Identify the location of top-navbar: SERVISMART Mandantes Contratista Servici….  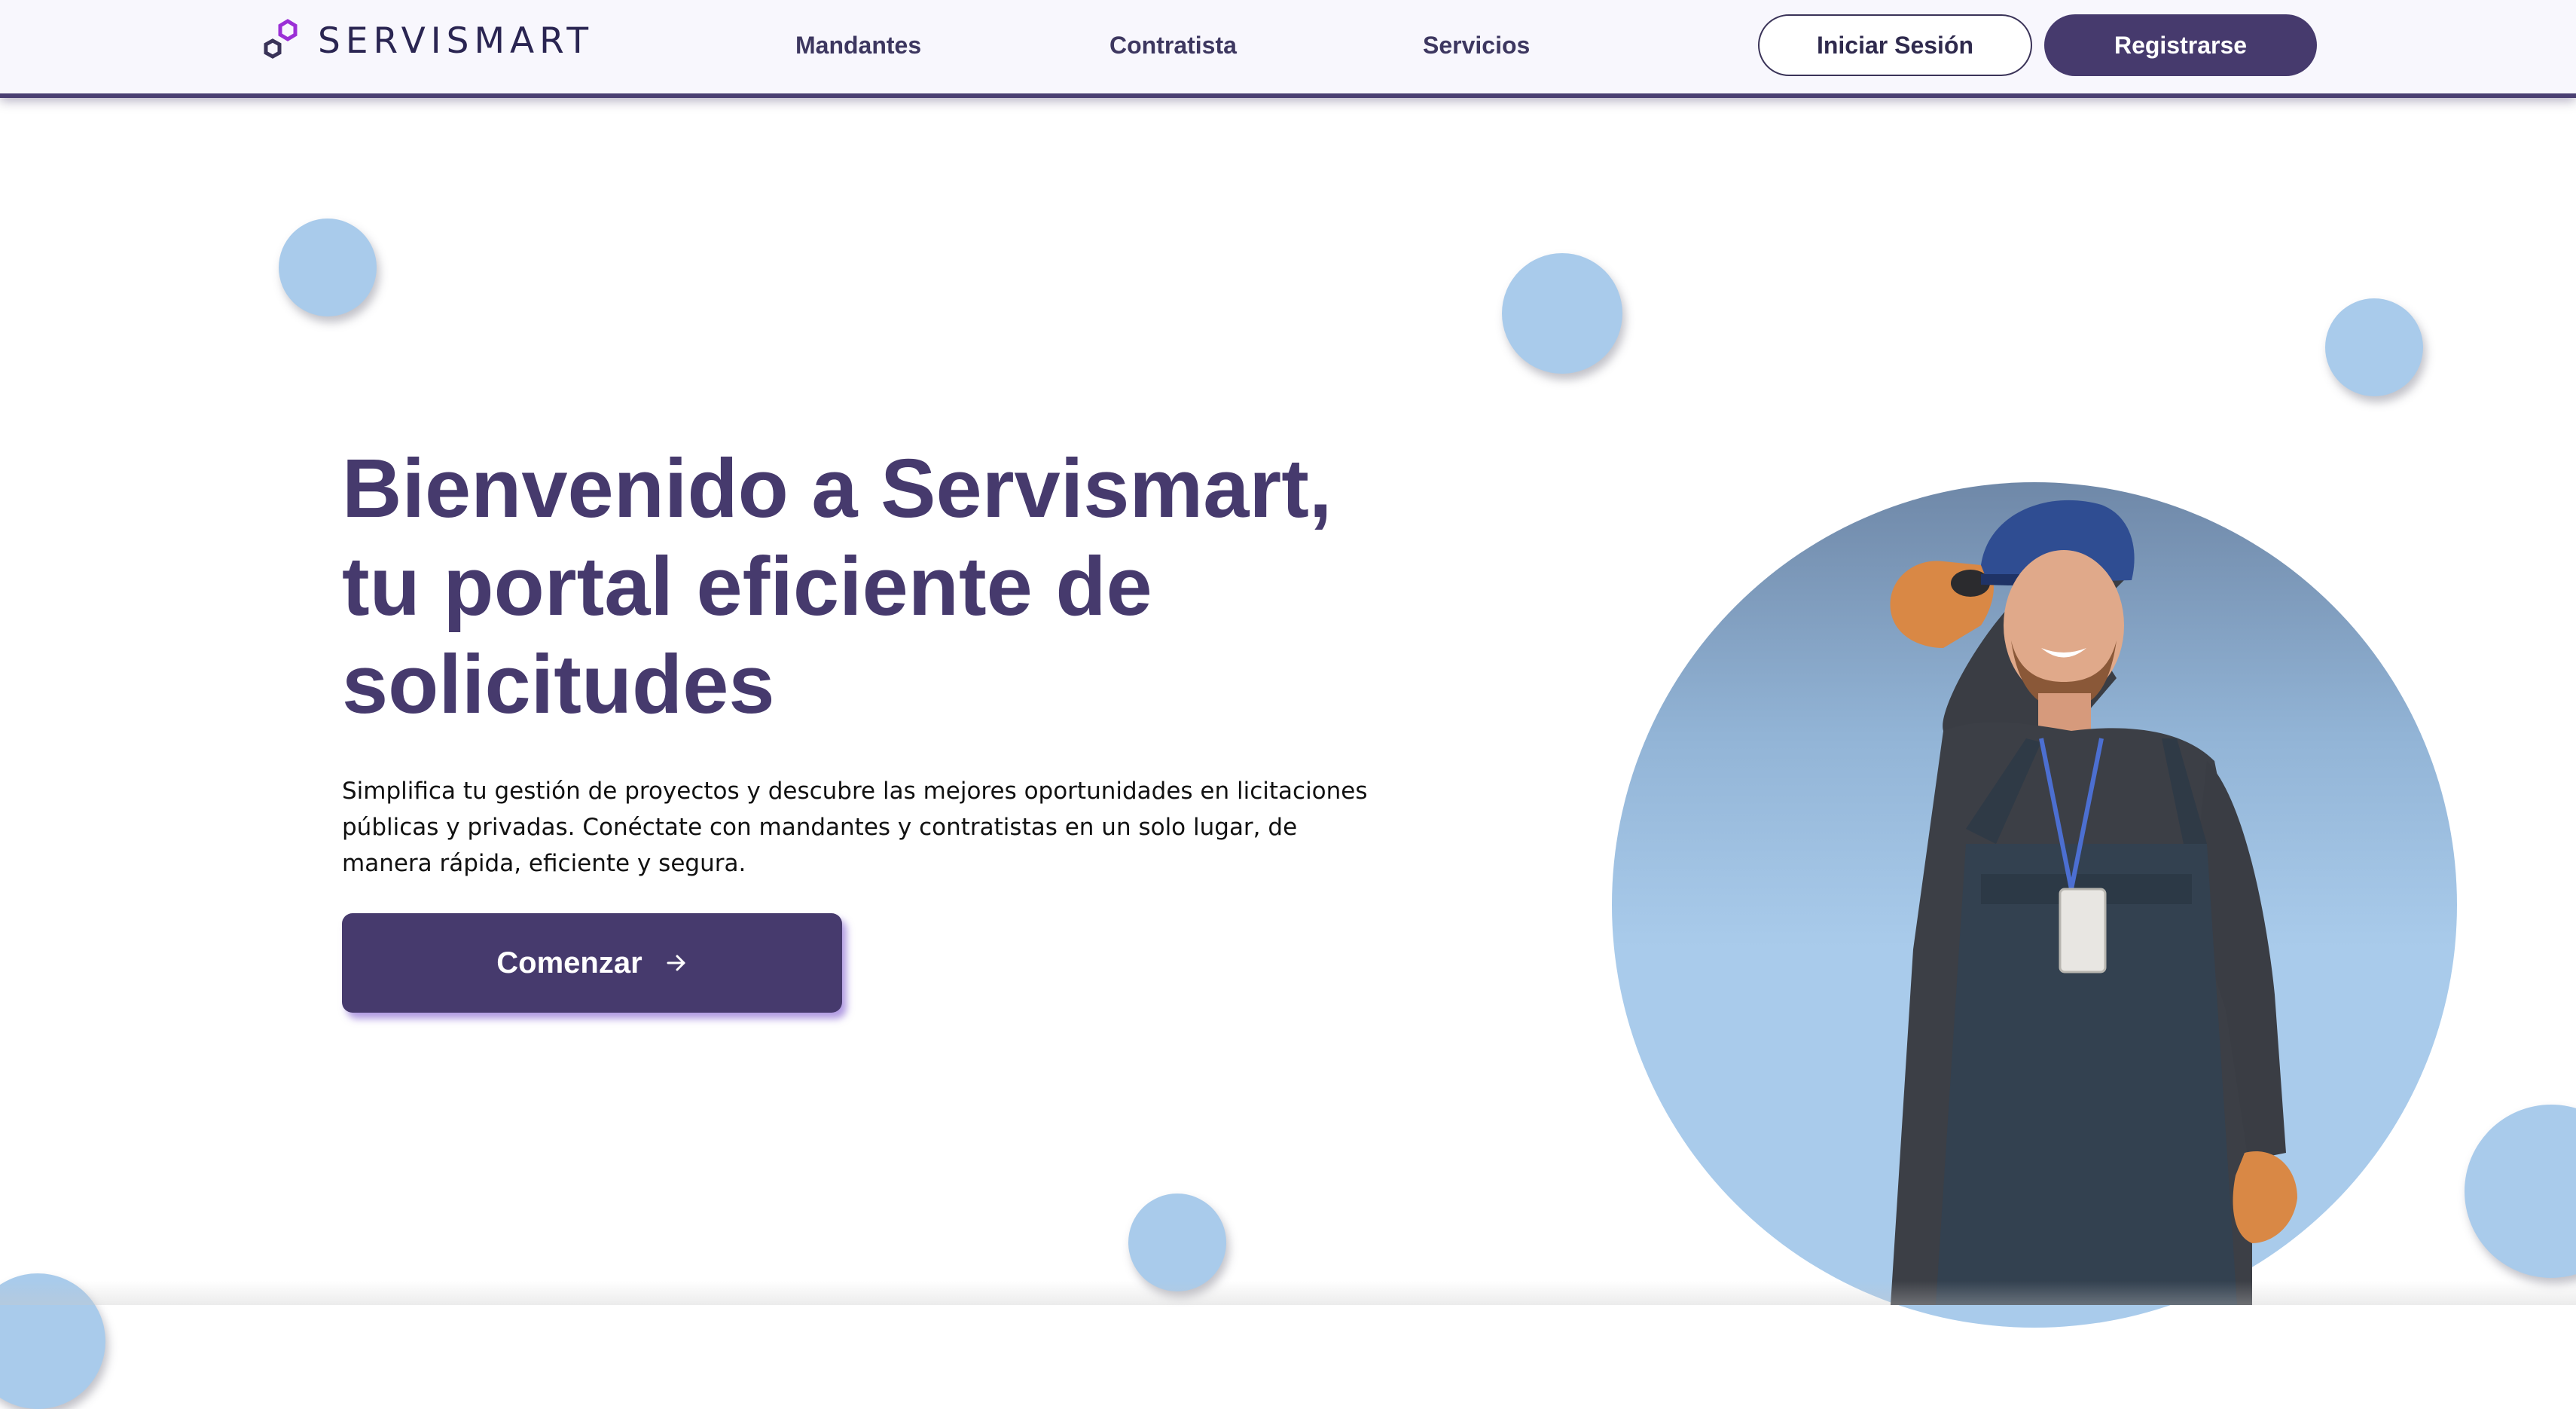
(1288, 46).